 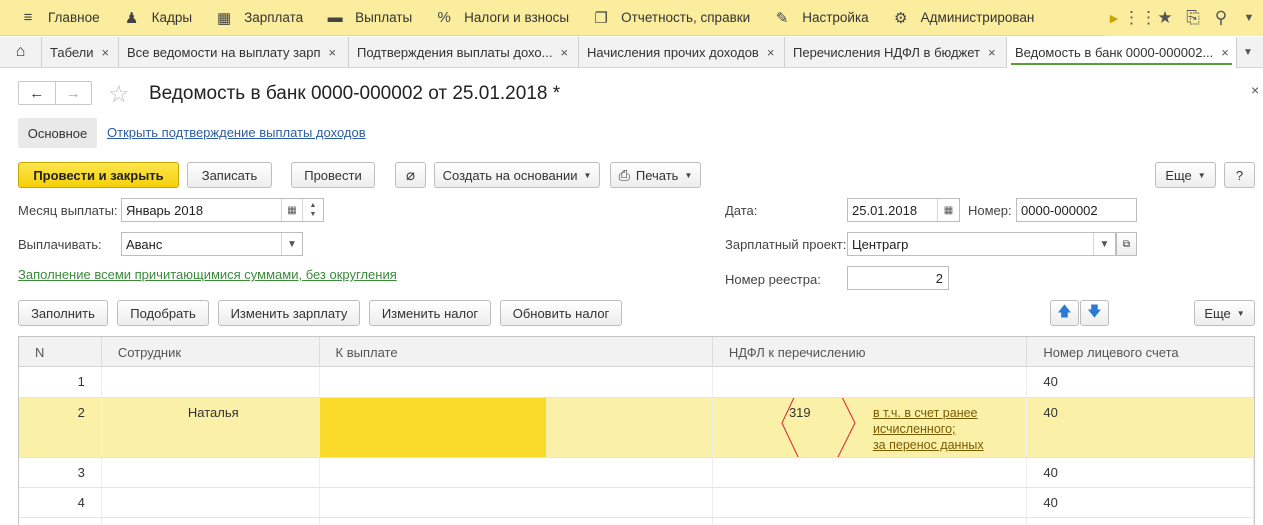 I want to click on favorite-star-icon: ☆, so click(x=119, y=94).